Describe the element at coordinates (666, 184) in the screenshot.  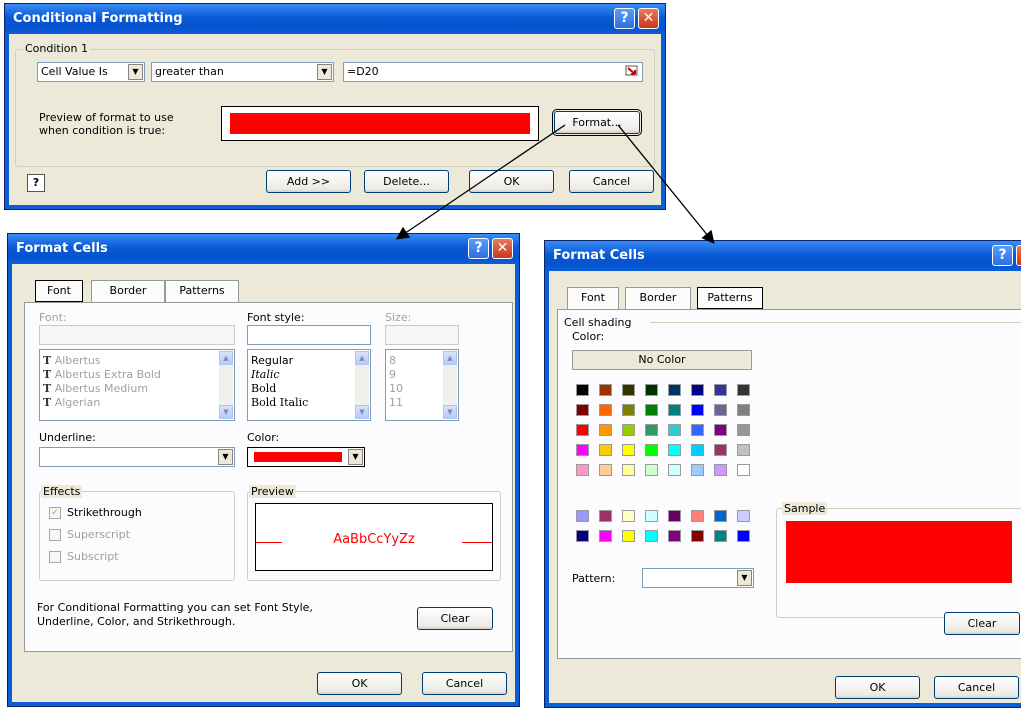
I see `arrow-to-patterns-dialog` at that location.